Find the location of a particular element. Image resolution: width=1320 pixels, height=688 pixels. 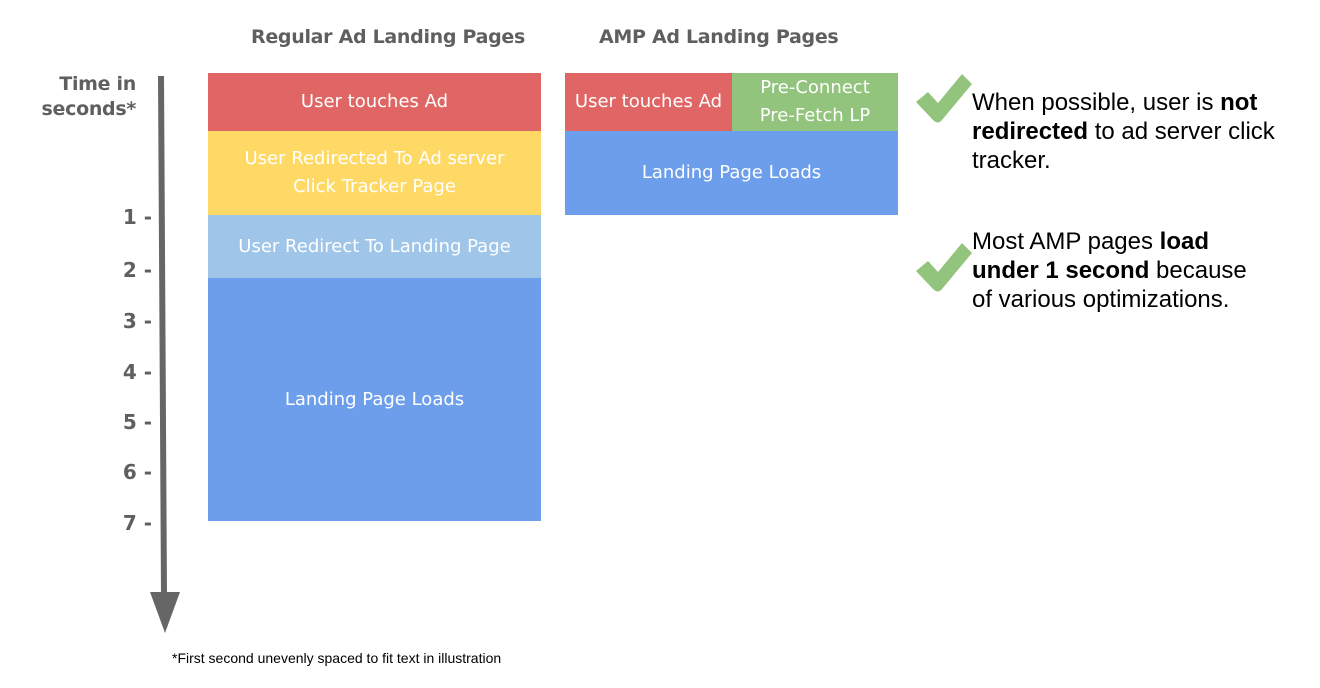

regular-block-landing-page-loads: Landing Page Loads is located at coordinates (374, 399).